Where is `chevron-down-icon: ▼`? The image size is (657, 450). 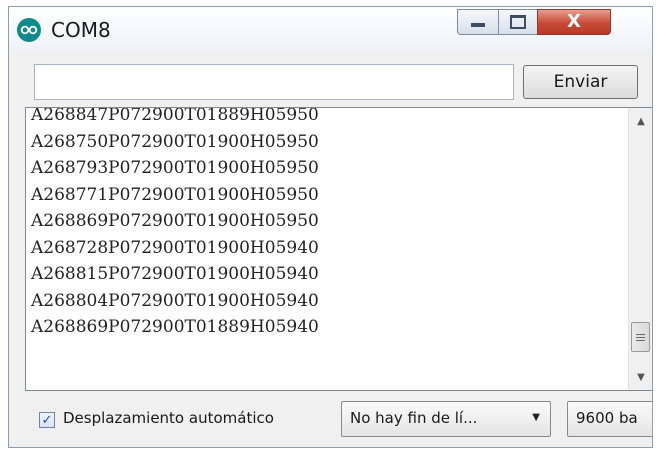
chevron-down-icon: ▼ is located at coordinates (536, 417).